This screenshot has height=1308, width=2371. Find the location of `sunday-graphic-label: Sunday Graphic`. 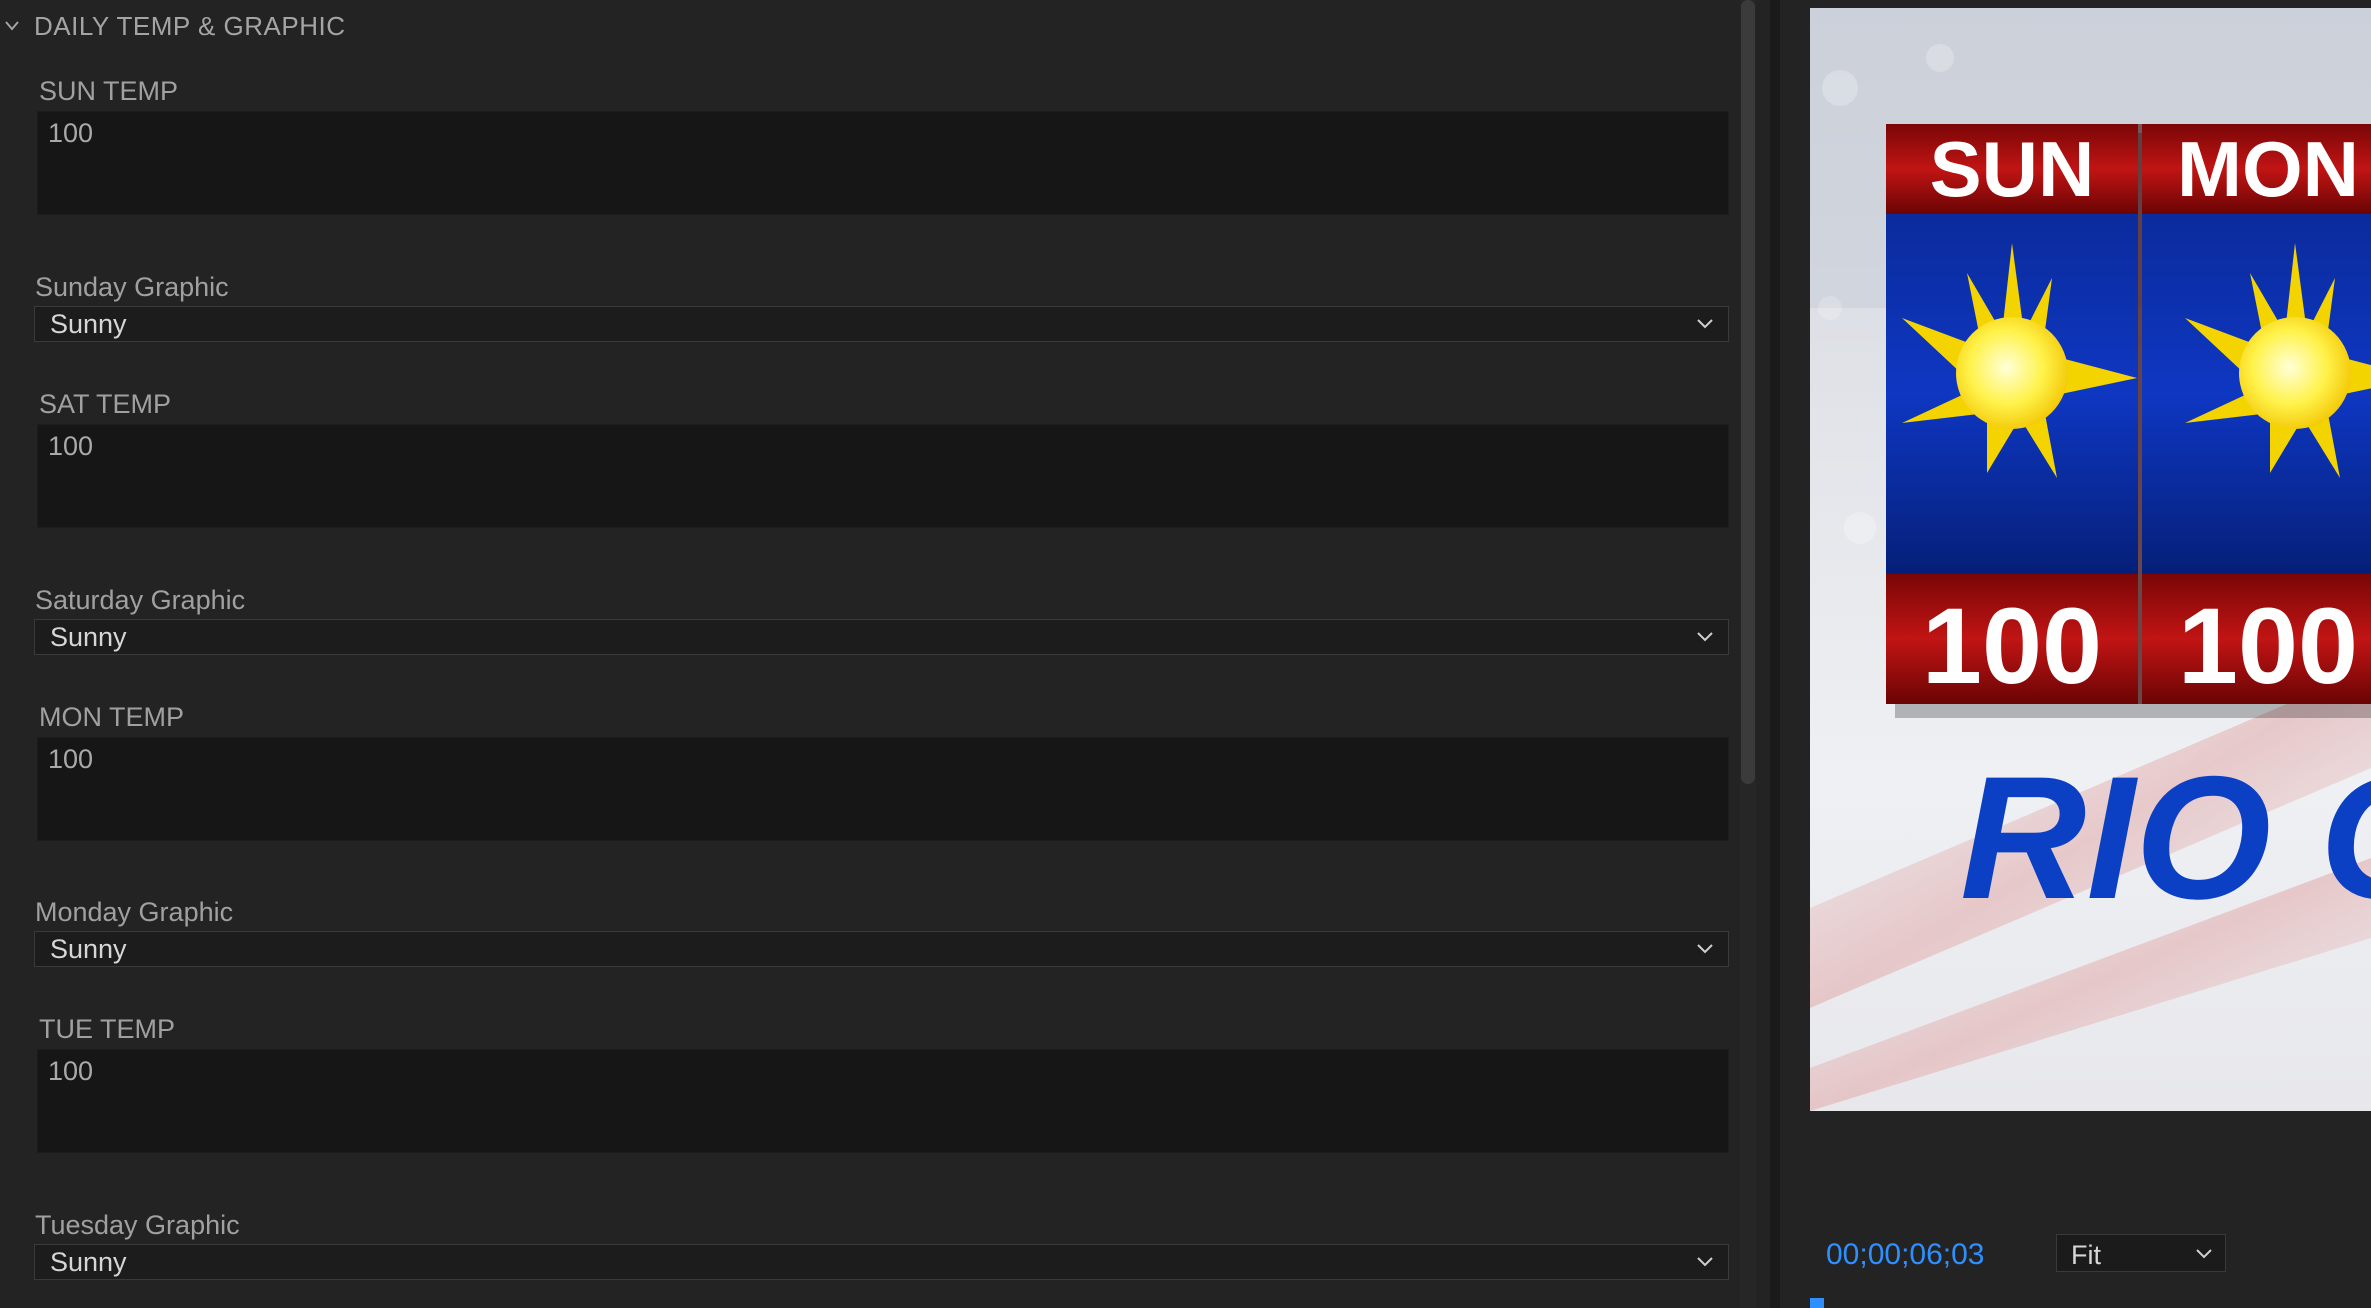

sunday-graphic-label: Sunday Graphic is located at coordinates (132, 287).